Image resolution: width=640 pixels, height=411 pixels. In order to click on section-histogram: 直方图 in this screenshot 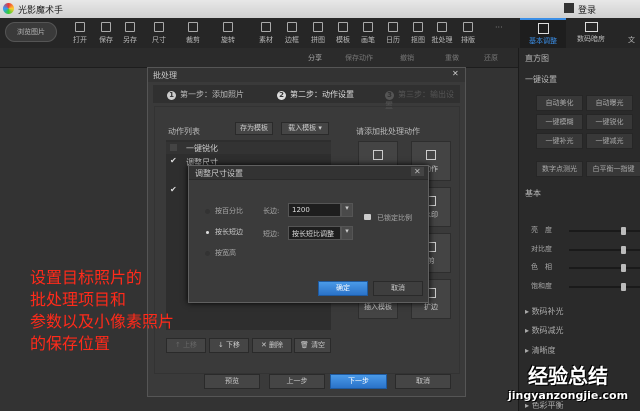, I will do `click(537, 58)`.